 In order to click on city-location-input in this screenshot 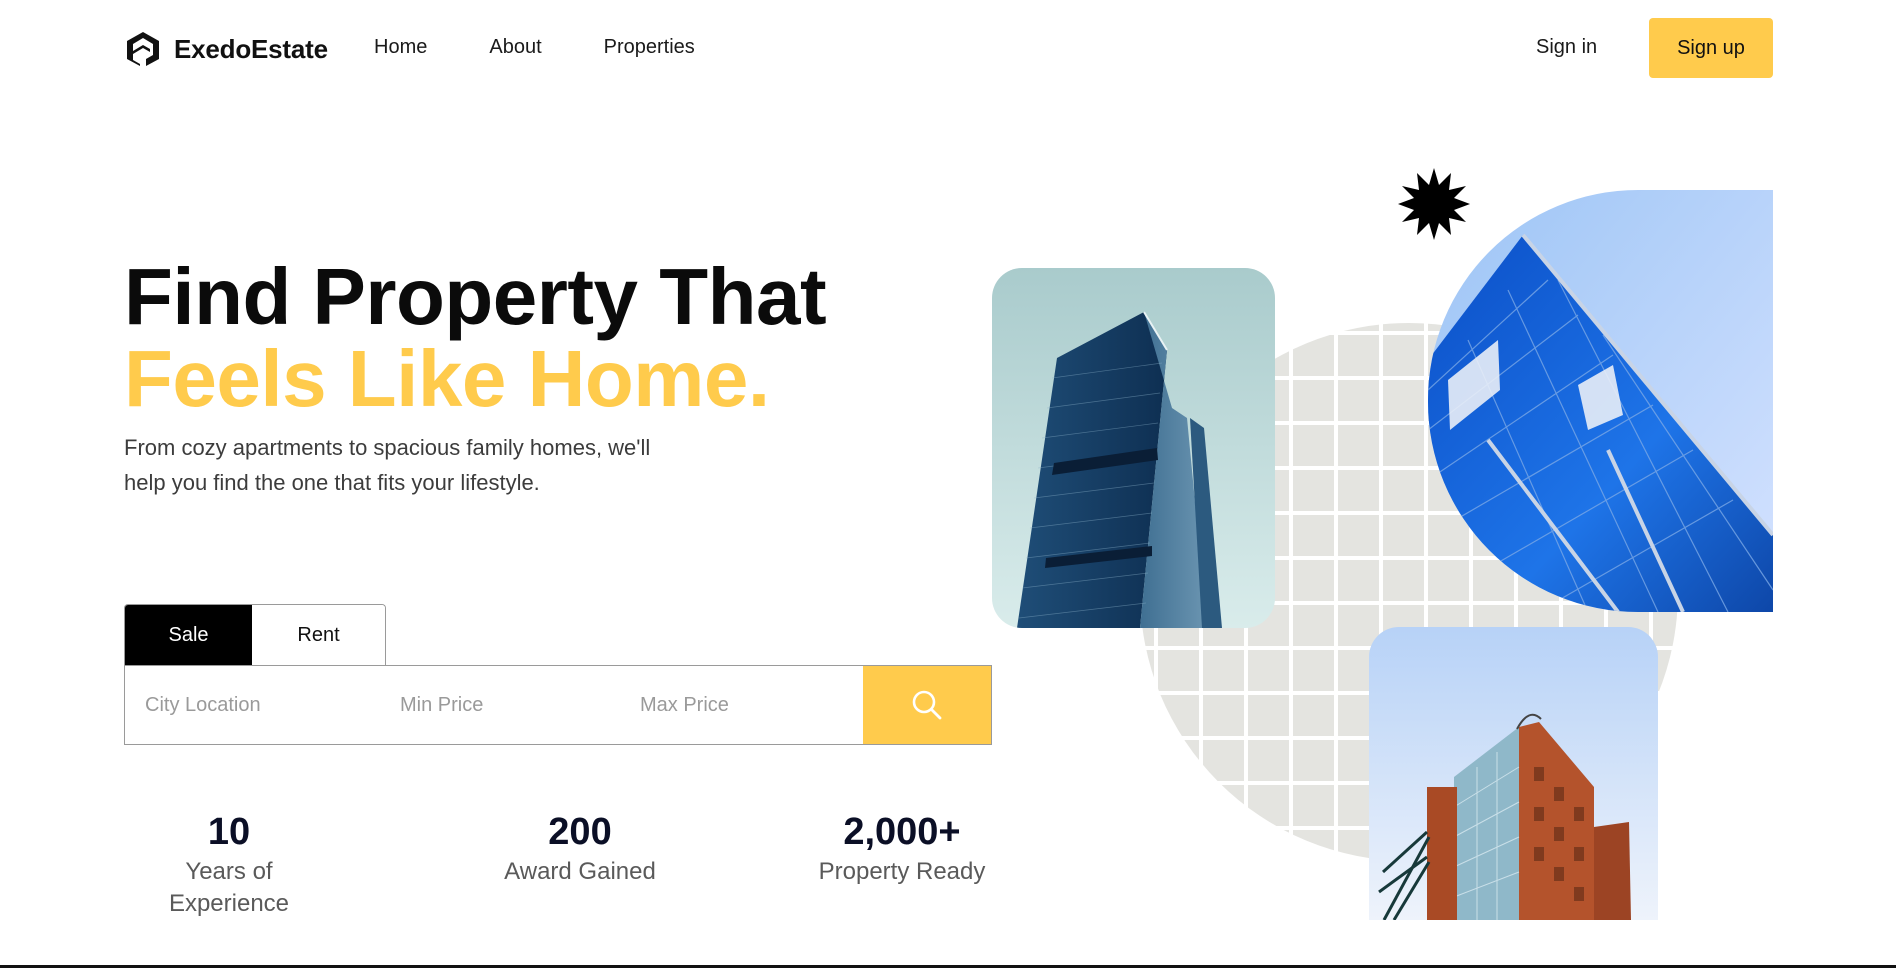, I will do `click(252, 705)`.